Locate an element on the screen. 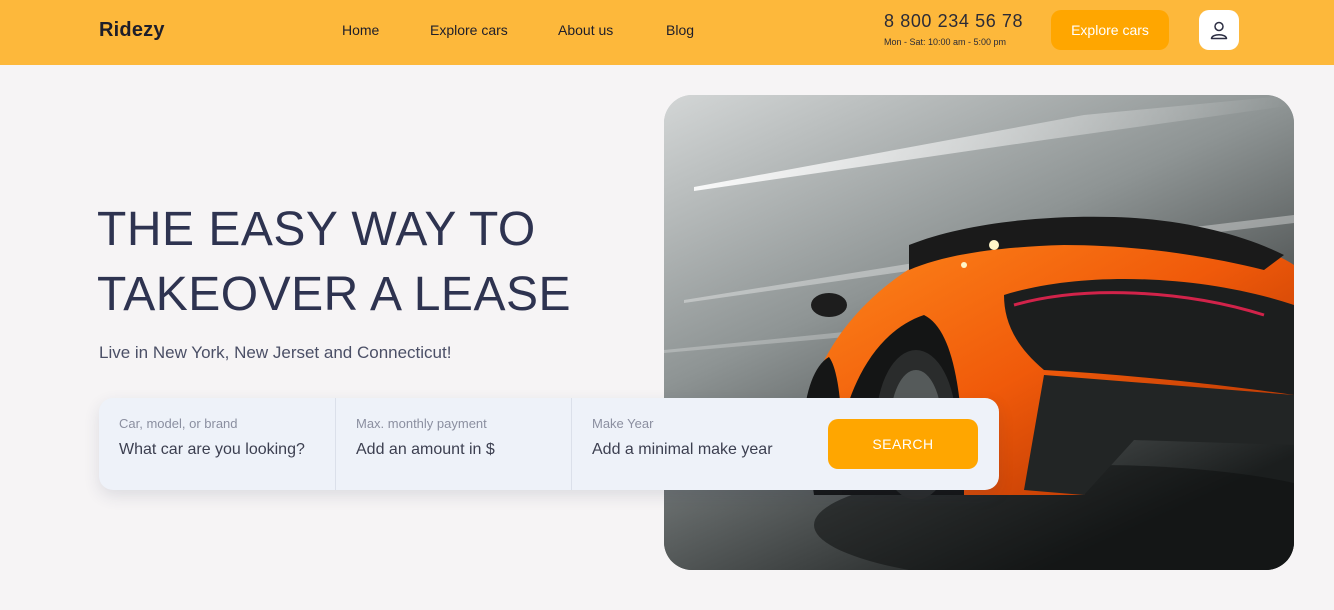  car-search-field: Car, model, or brand is located at coordinates (217, 444).